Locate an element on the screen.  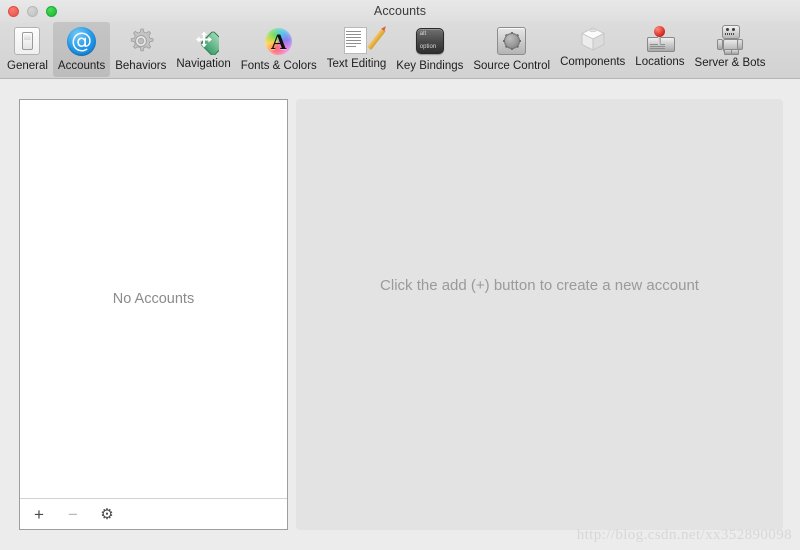
toolbar-item-components: Components is located at coordinates (592, 49).